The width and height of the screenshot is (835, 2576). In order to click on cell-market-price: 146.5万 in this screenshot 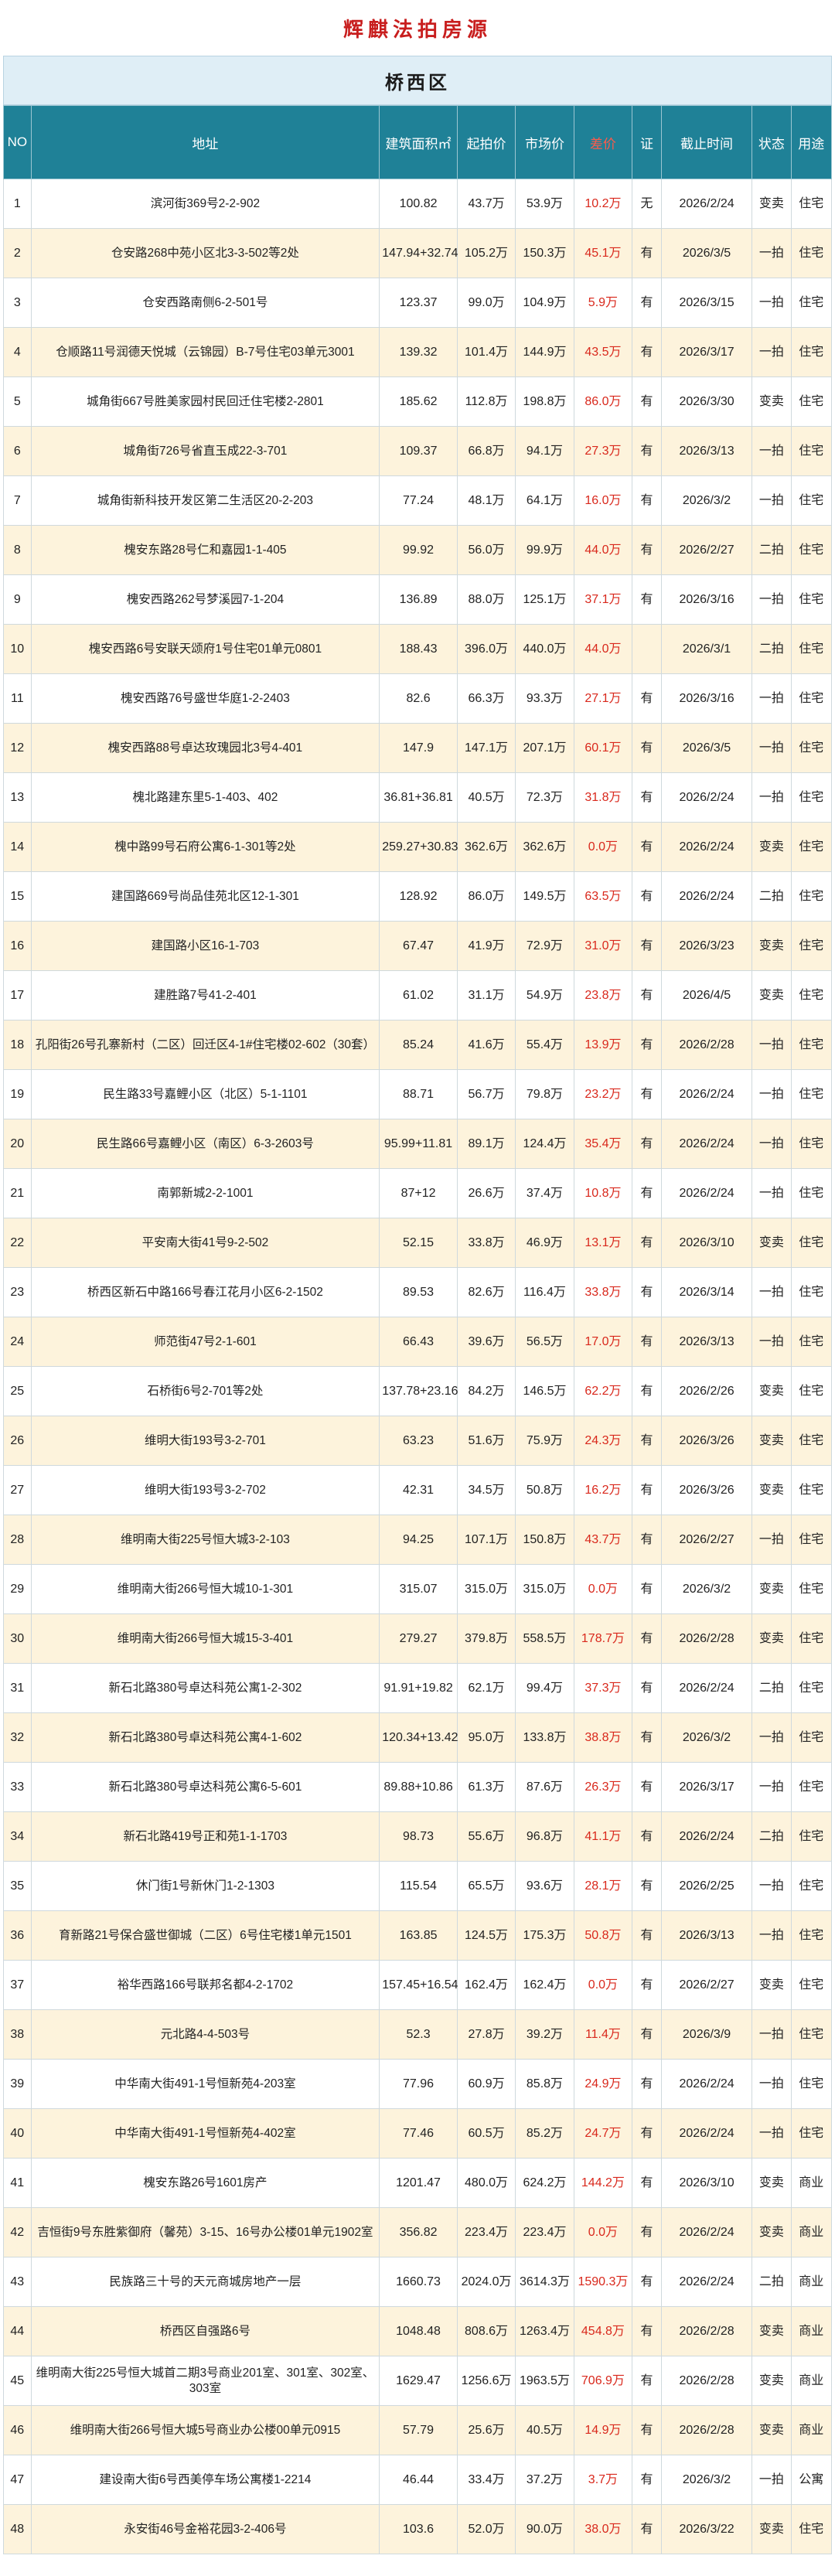, I will do `click(544, 1391)`.